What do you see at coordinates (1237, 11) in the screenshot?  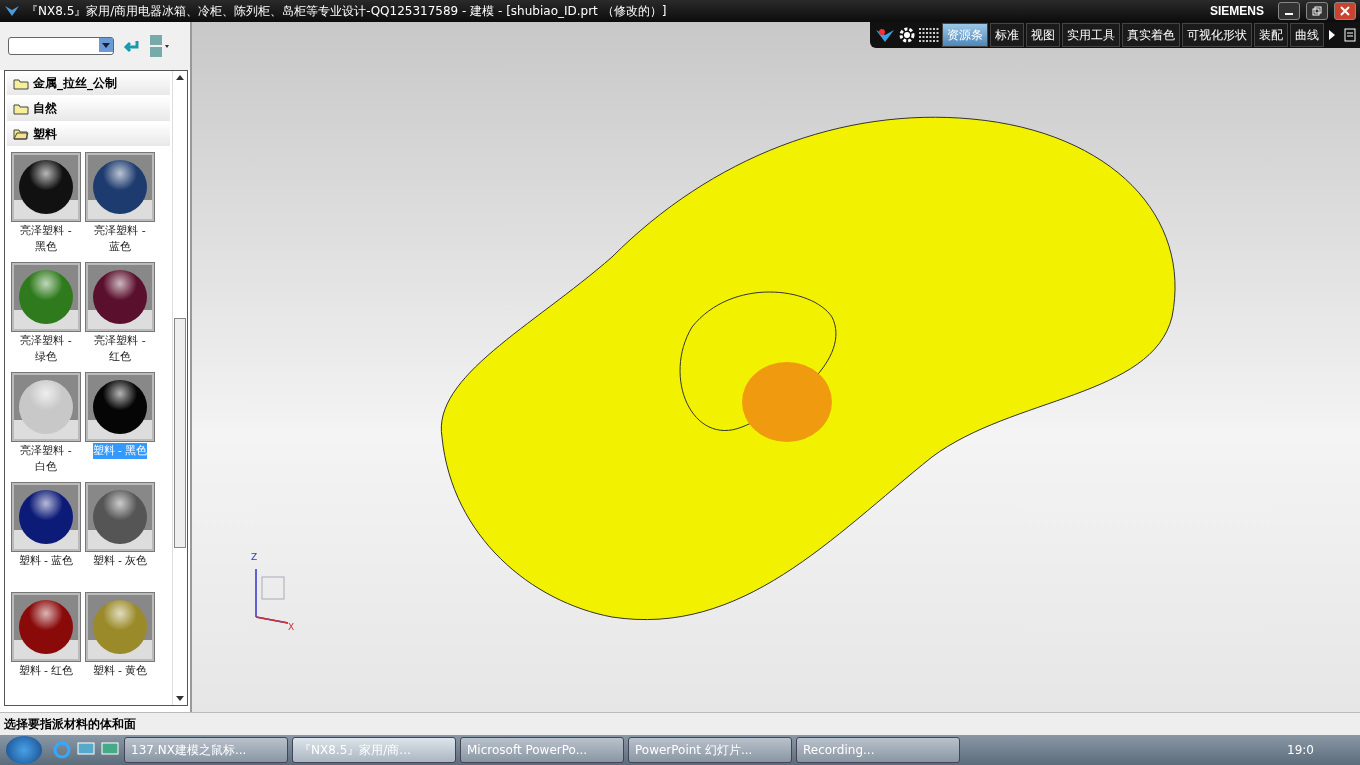 I see `brand-label: SIEMENS` at bounding box center [1237, 11].